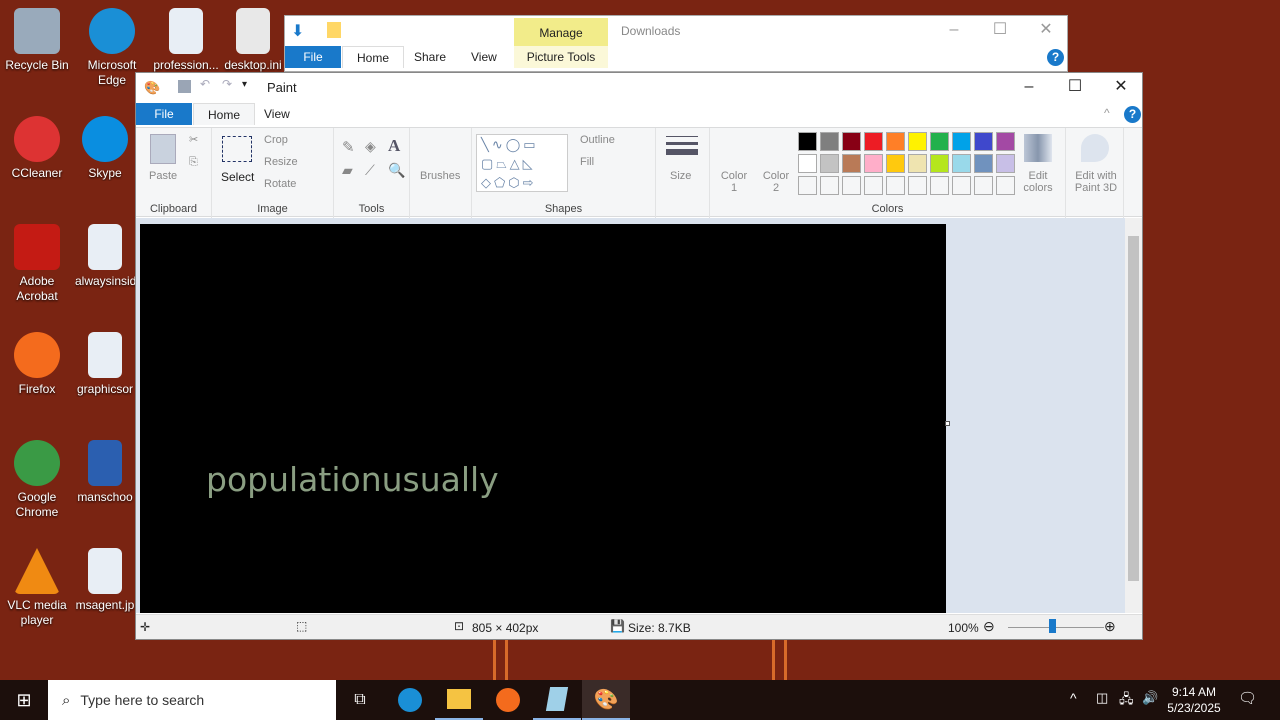  Describe the element at coordinates (776, 182) in the screenshot. I see `color2-button: Color 2` at that location.